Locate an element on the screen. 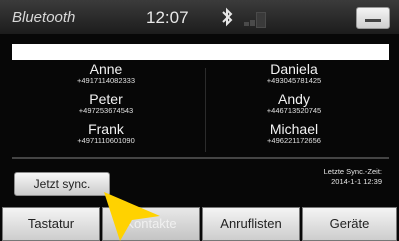 The width and height of the screenshot is (399, 241). contact-name: Andy is located at coordinates (294, 99).